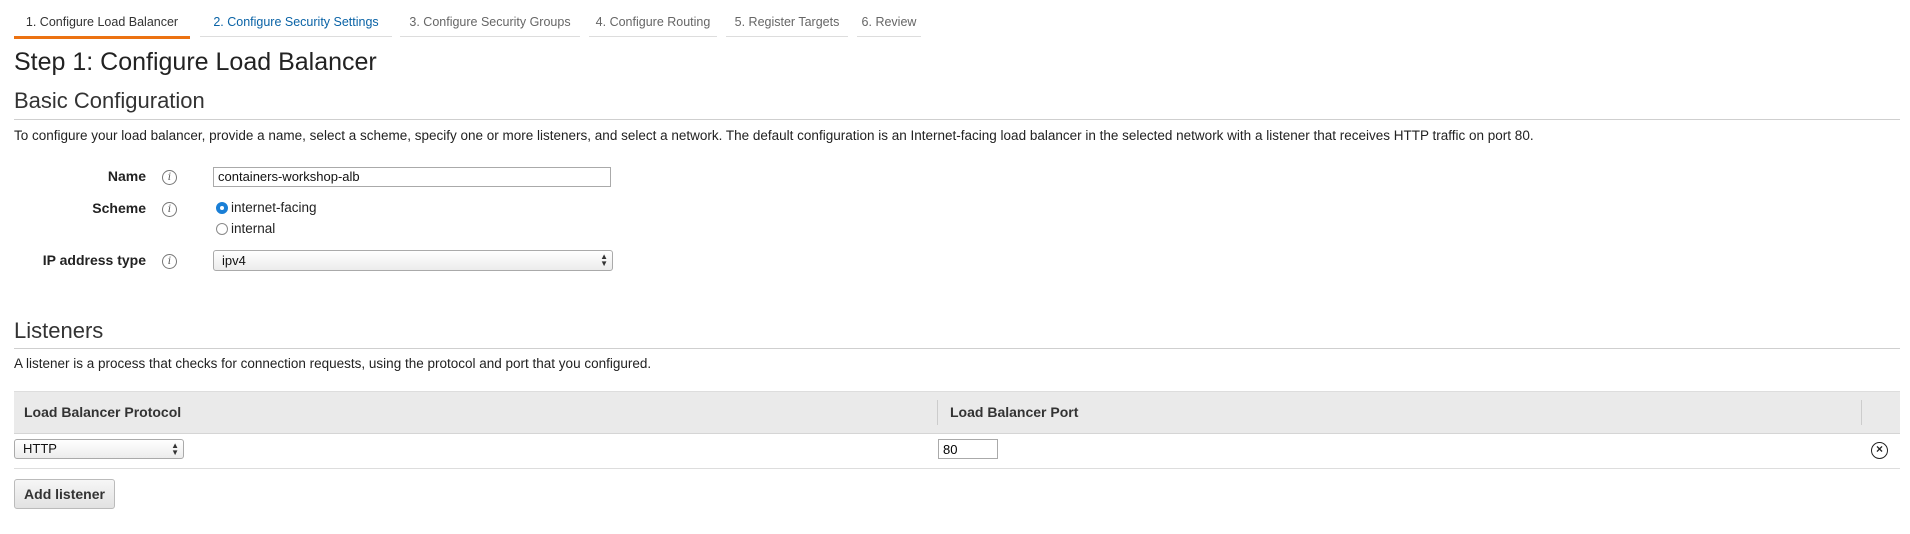 The image size is (1910, 534). Describe the element at coordinates (103, 412) in the screenshot. I see `column-header-protocol: Load Balancer Protocol` at that location.